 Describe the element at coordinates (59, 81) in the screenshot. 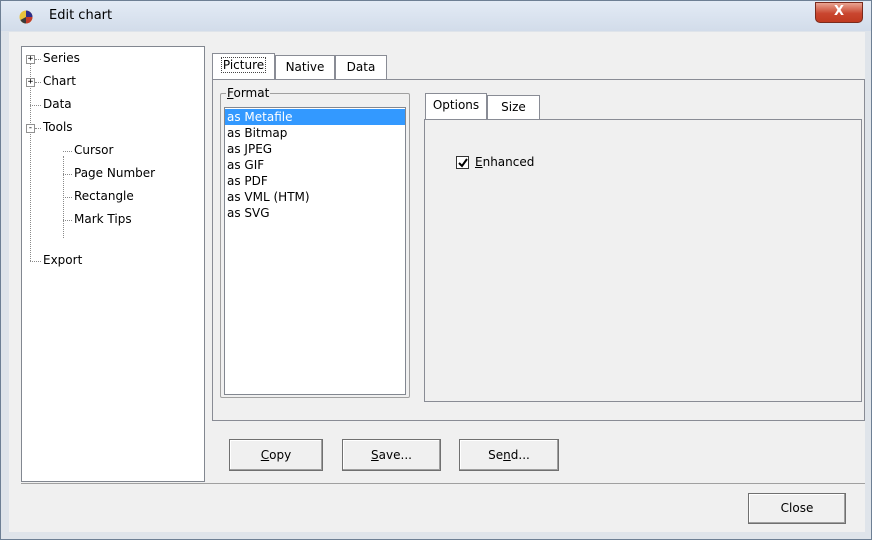

I see `tree-item-chart: Chart` at that location.